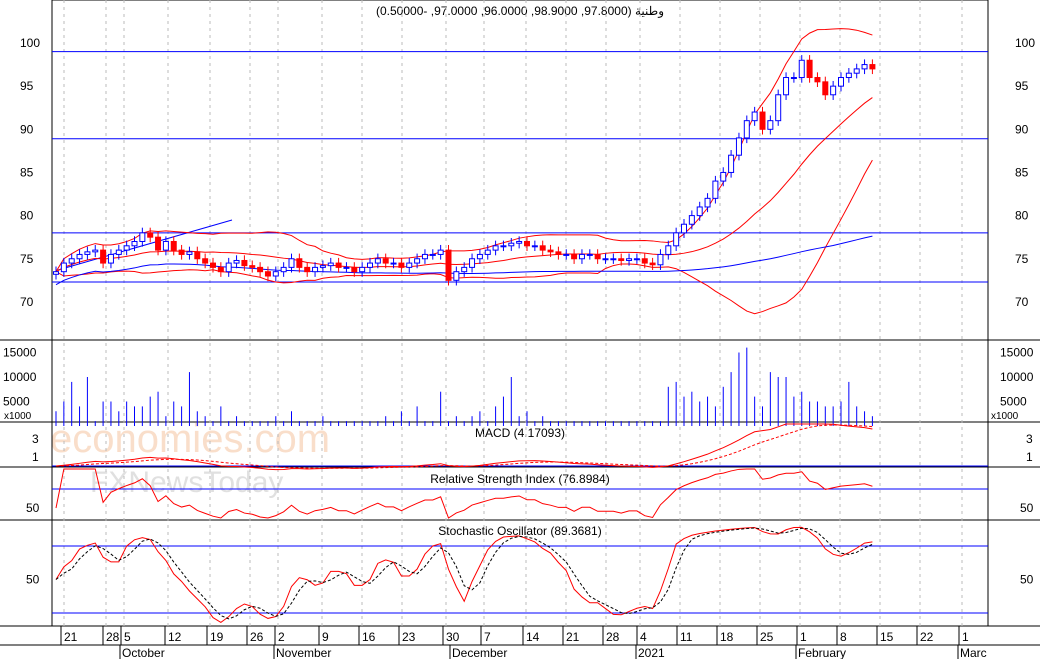  What do you see at coordinates (27, 86) in the screenshot?
I see `price-tick-left: 95` at bounding box center [27, 86].